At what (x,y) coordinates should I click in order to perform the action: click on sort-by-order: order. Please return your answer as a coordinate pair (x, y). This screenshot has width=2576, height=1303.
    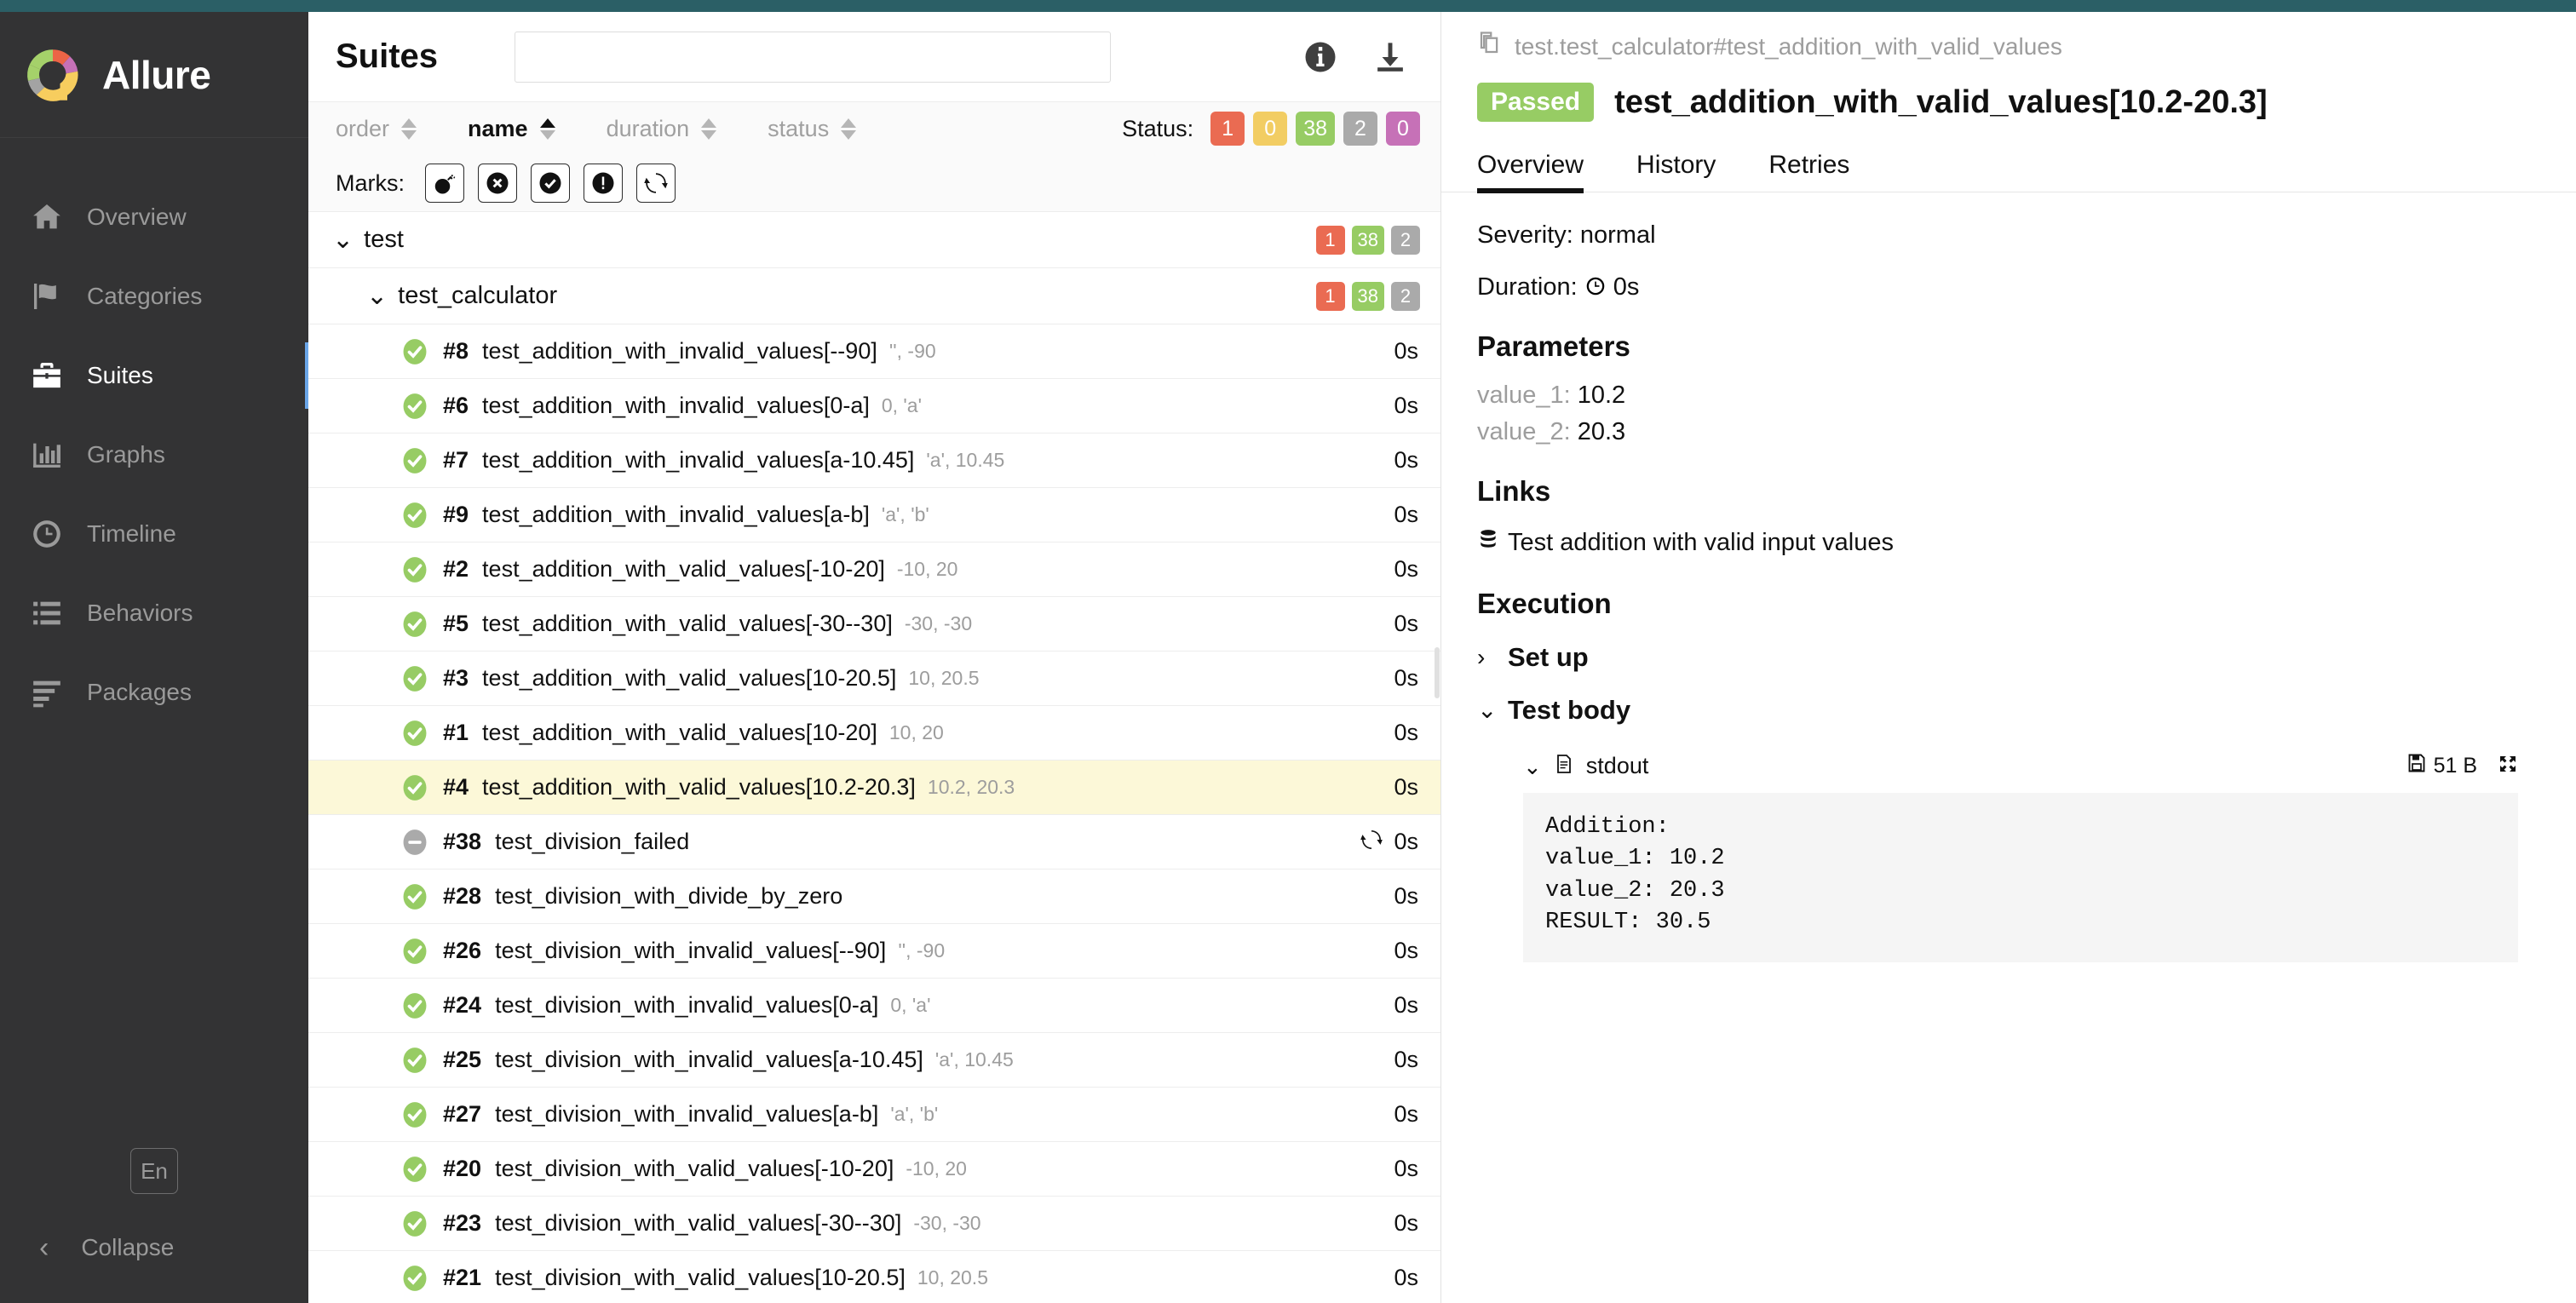
    Looking at the image, I should click on (377, 129).